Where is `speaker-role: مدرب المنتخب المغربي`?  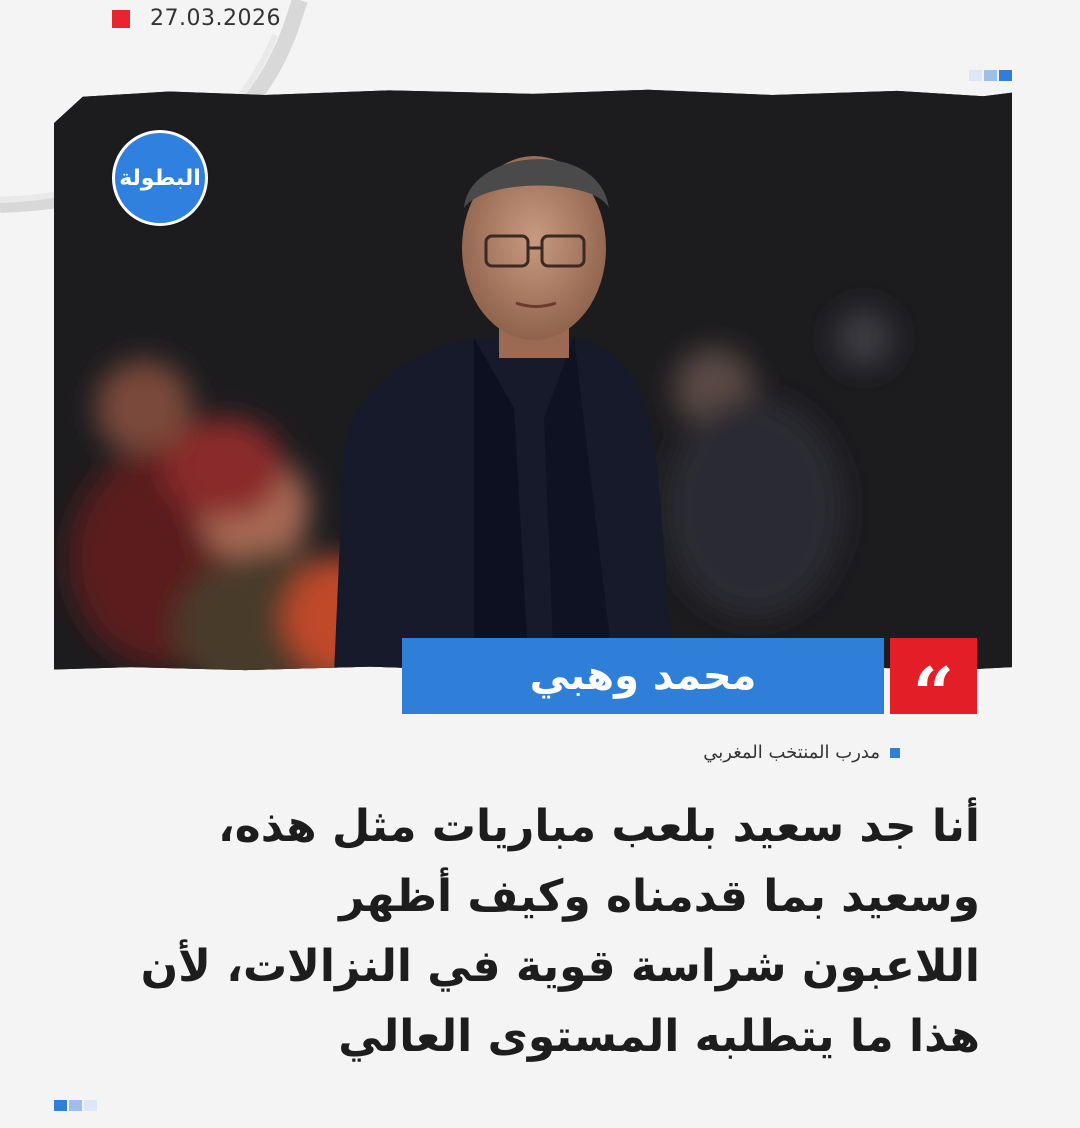 speaker-role: مدرب المنتخب المغربي is located at coordinates (791, 752).